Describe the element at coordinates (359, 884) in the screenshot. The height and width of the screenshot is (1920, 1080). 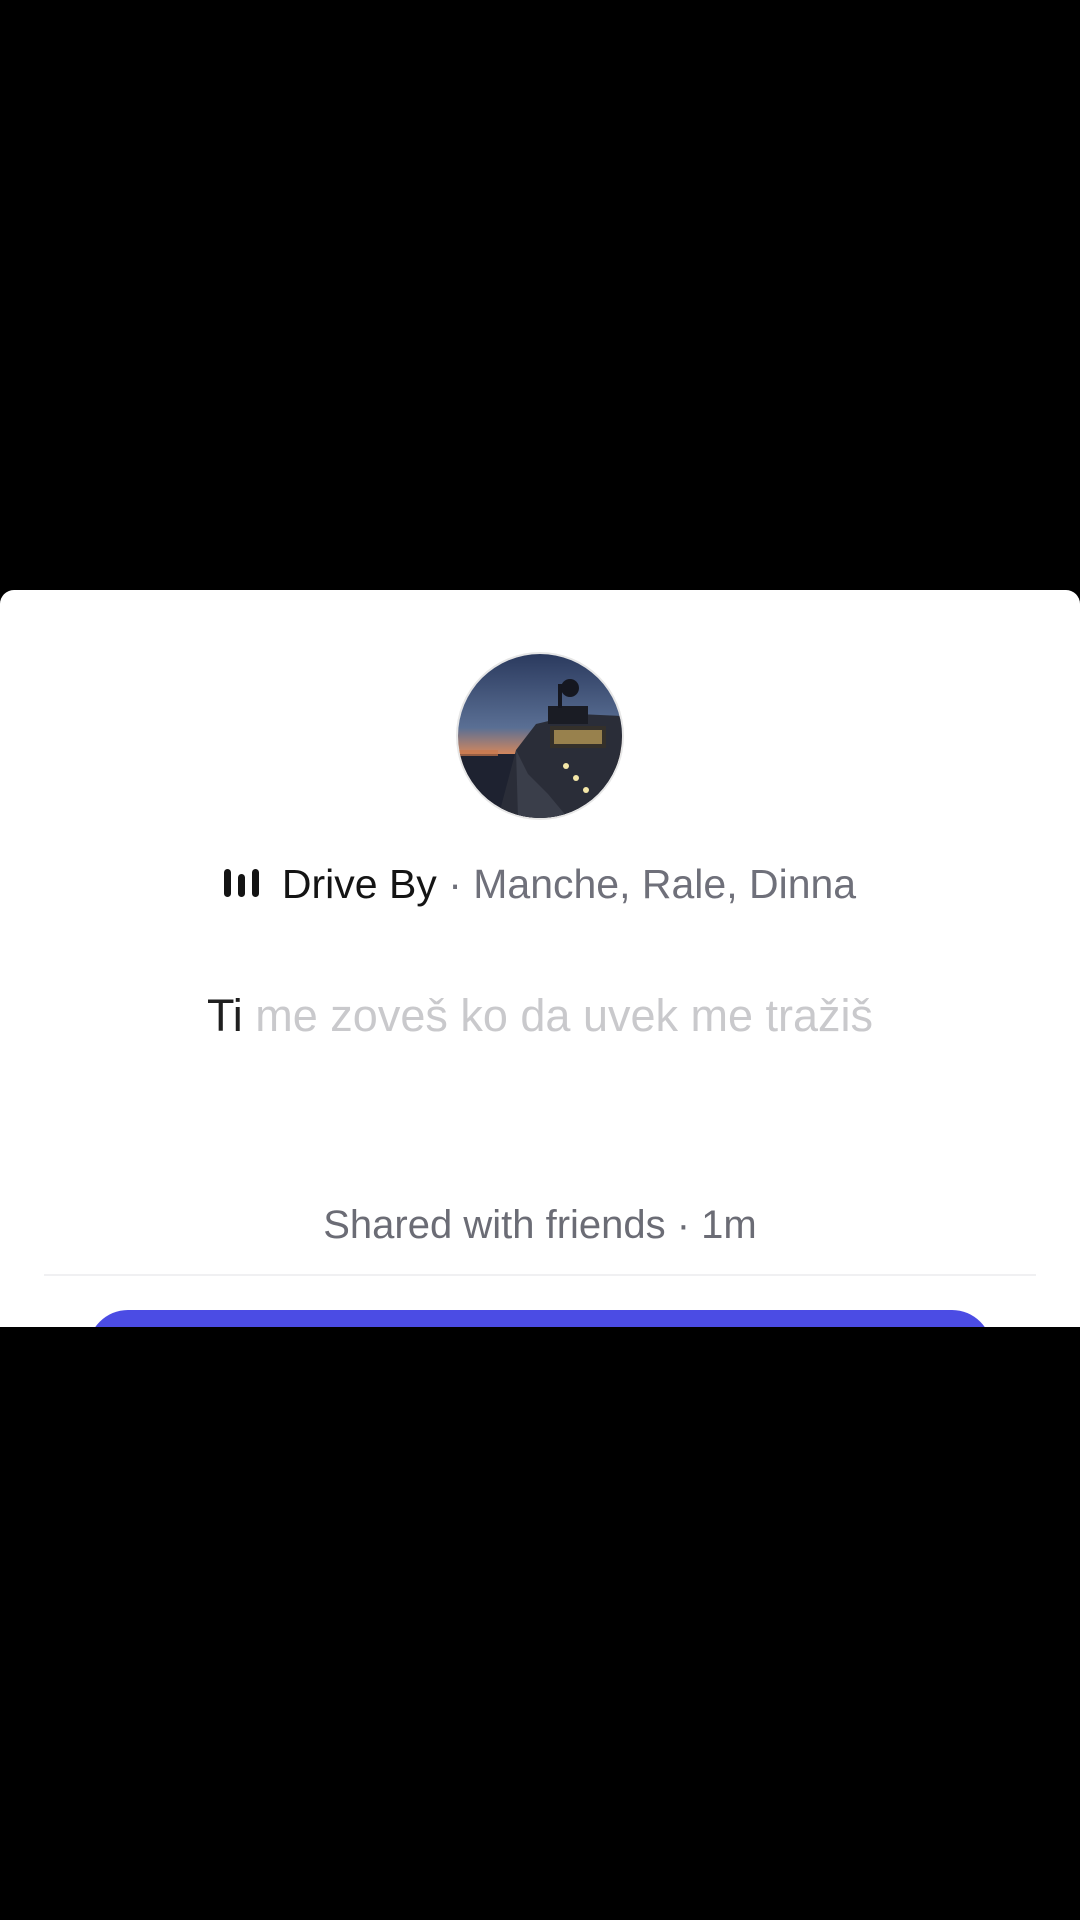
I see `song-title: Drive By` at that location.